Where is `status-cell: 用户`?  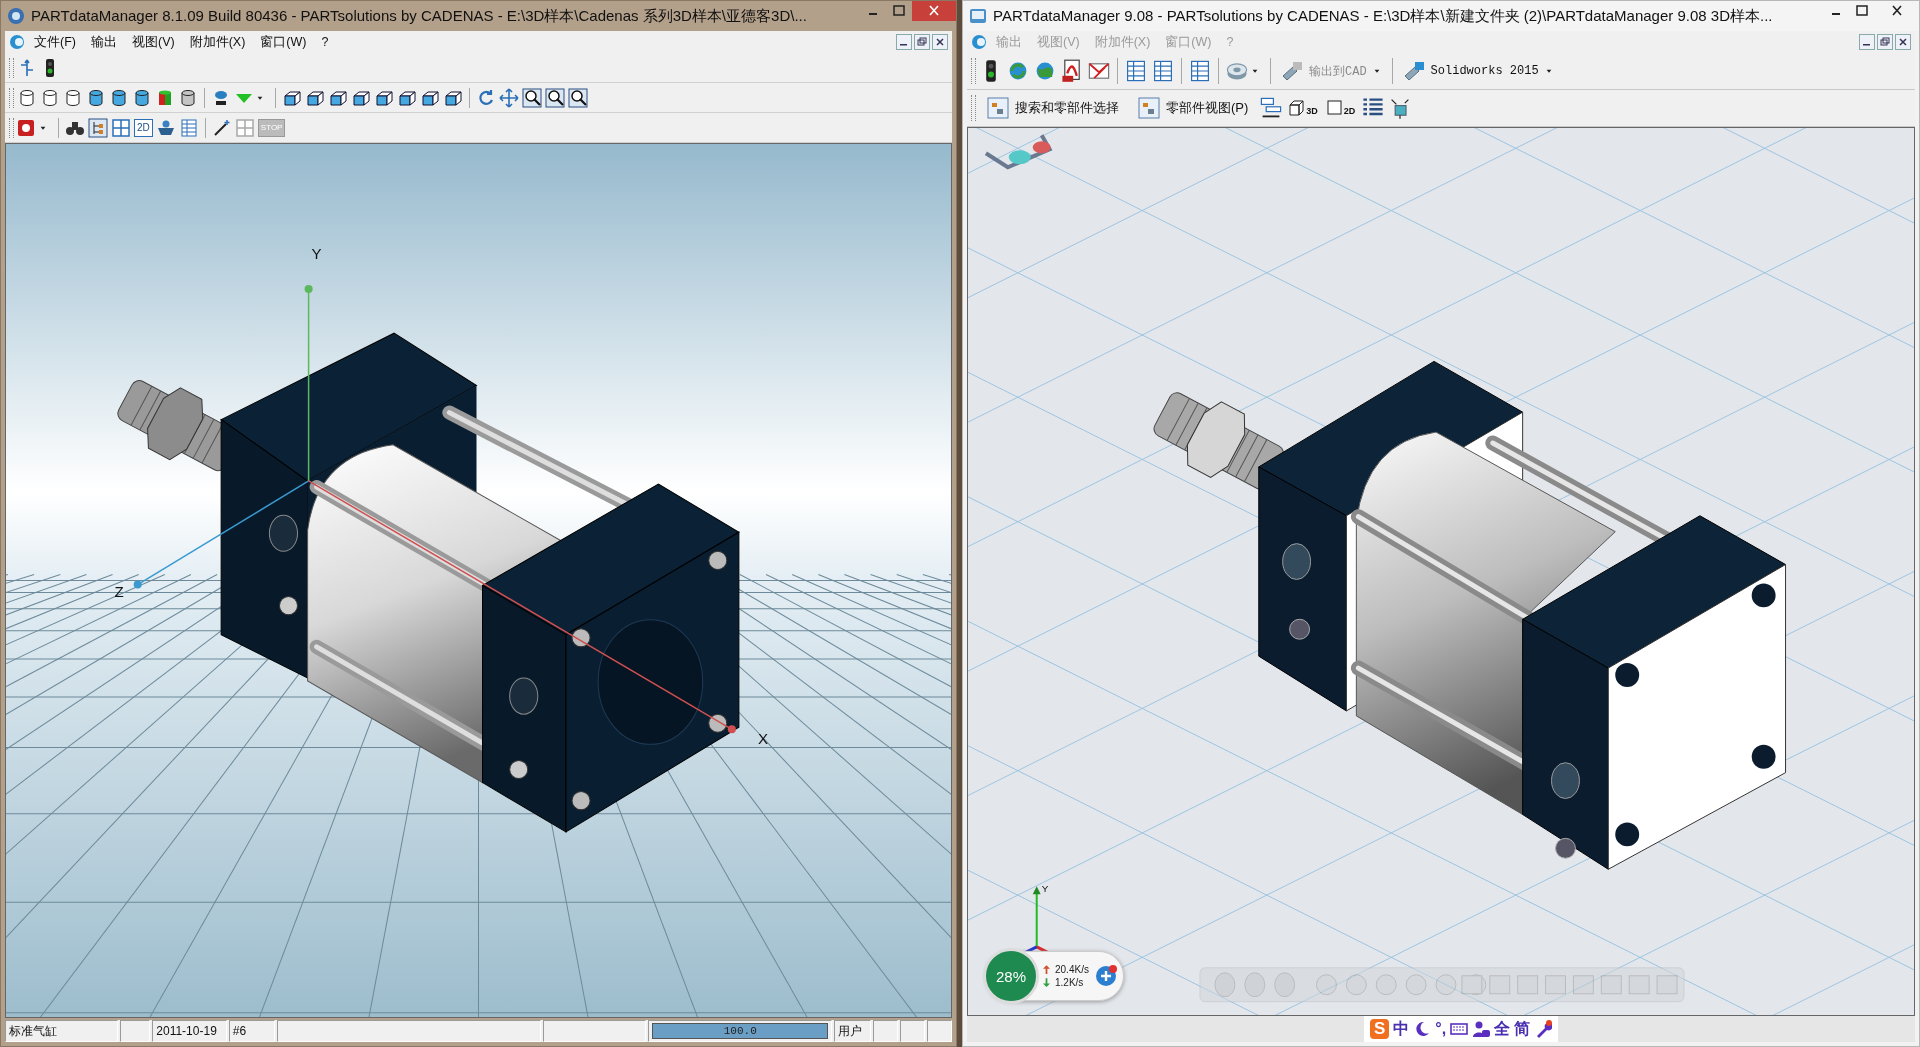
status-cell: 用户 is located at coordinates (852, 1031).